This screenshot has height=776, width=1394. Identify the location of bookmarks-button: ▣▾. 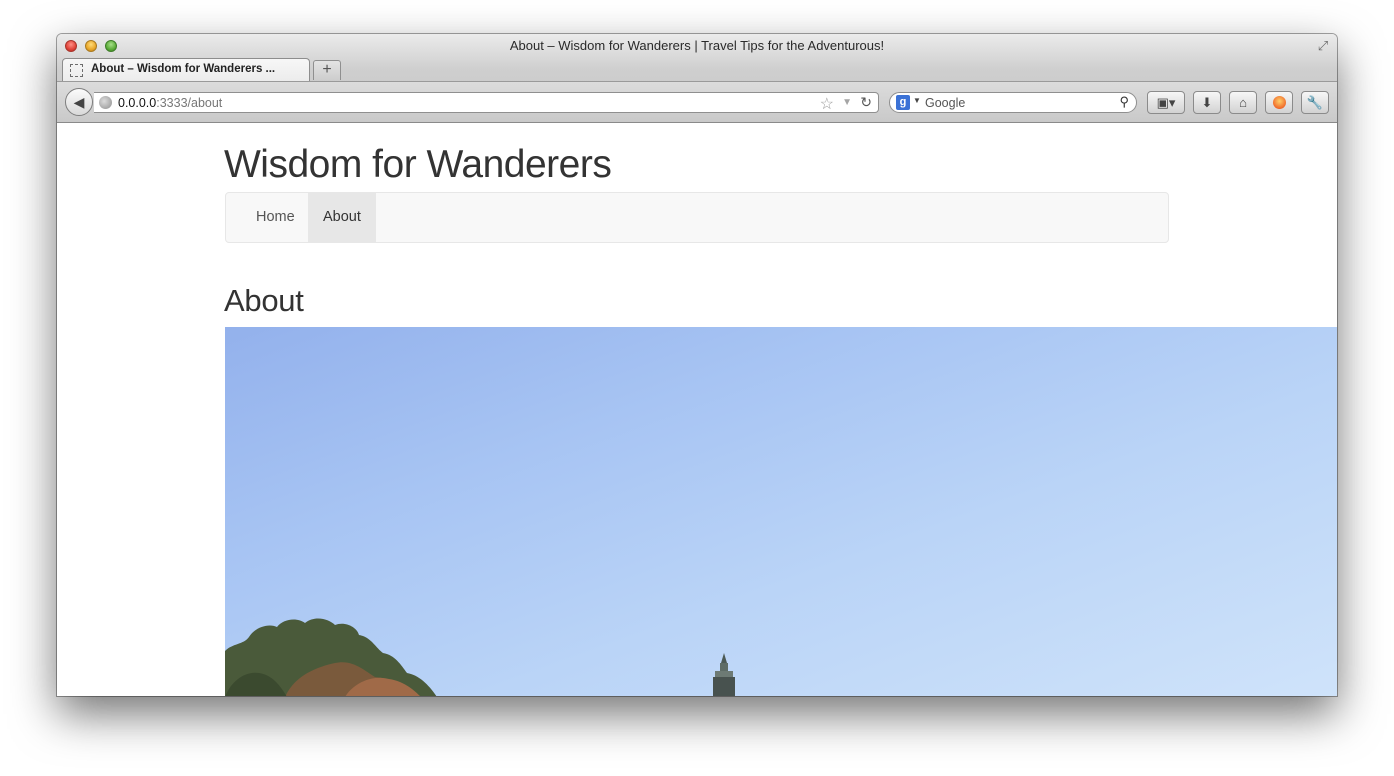
(1166, 102).